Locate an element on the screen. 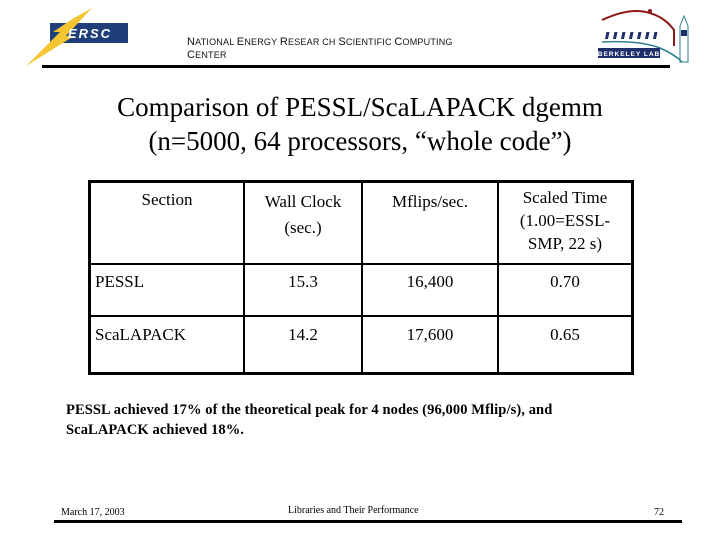 The height and width of the screenshot is (540, 720). summary-note-line2: ScaLAPACK achieved 18%. is located at coordinates (155, 430).